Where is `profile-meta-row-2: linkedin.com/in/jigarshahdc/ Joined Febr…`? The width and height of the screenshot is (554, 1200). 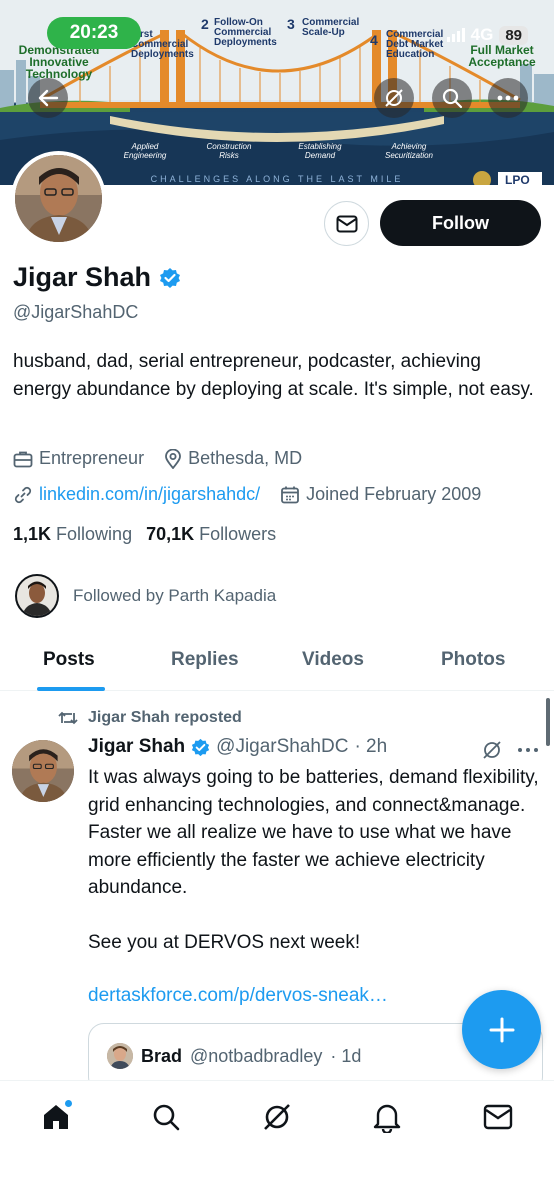
profile-meta-row-2: linkedin.com/in/jigarshahdc/ Joined Febr… is located at coordinates (257, 494).